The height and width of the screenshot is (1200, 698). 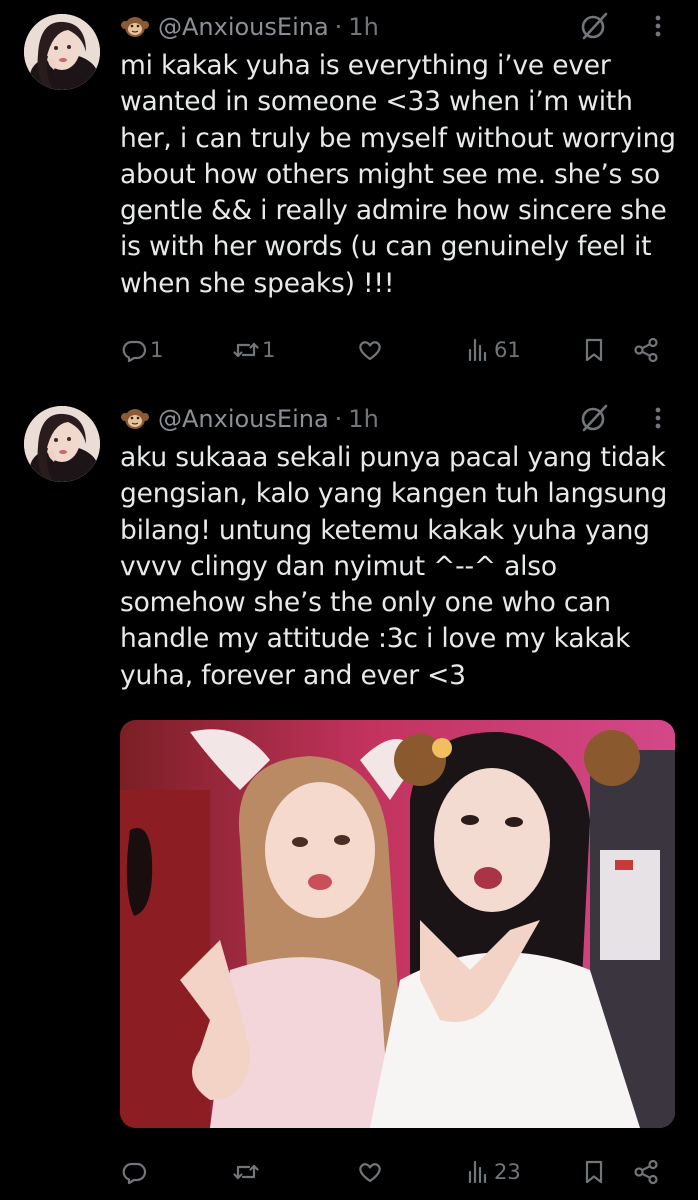 I want to click on reply-count: 1, so click(x=157, y=350).